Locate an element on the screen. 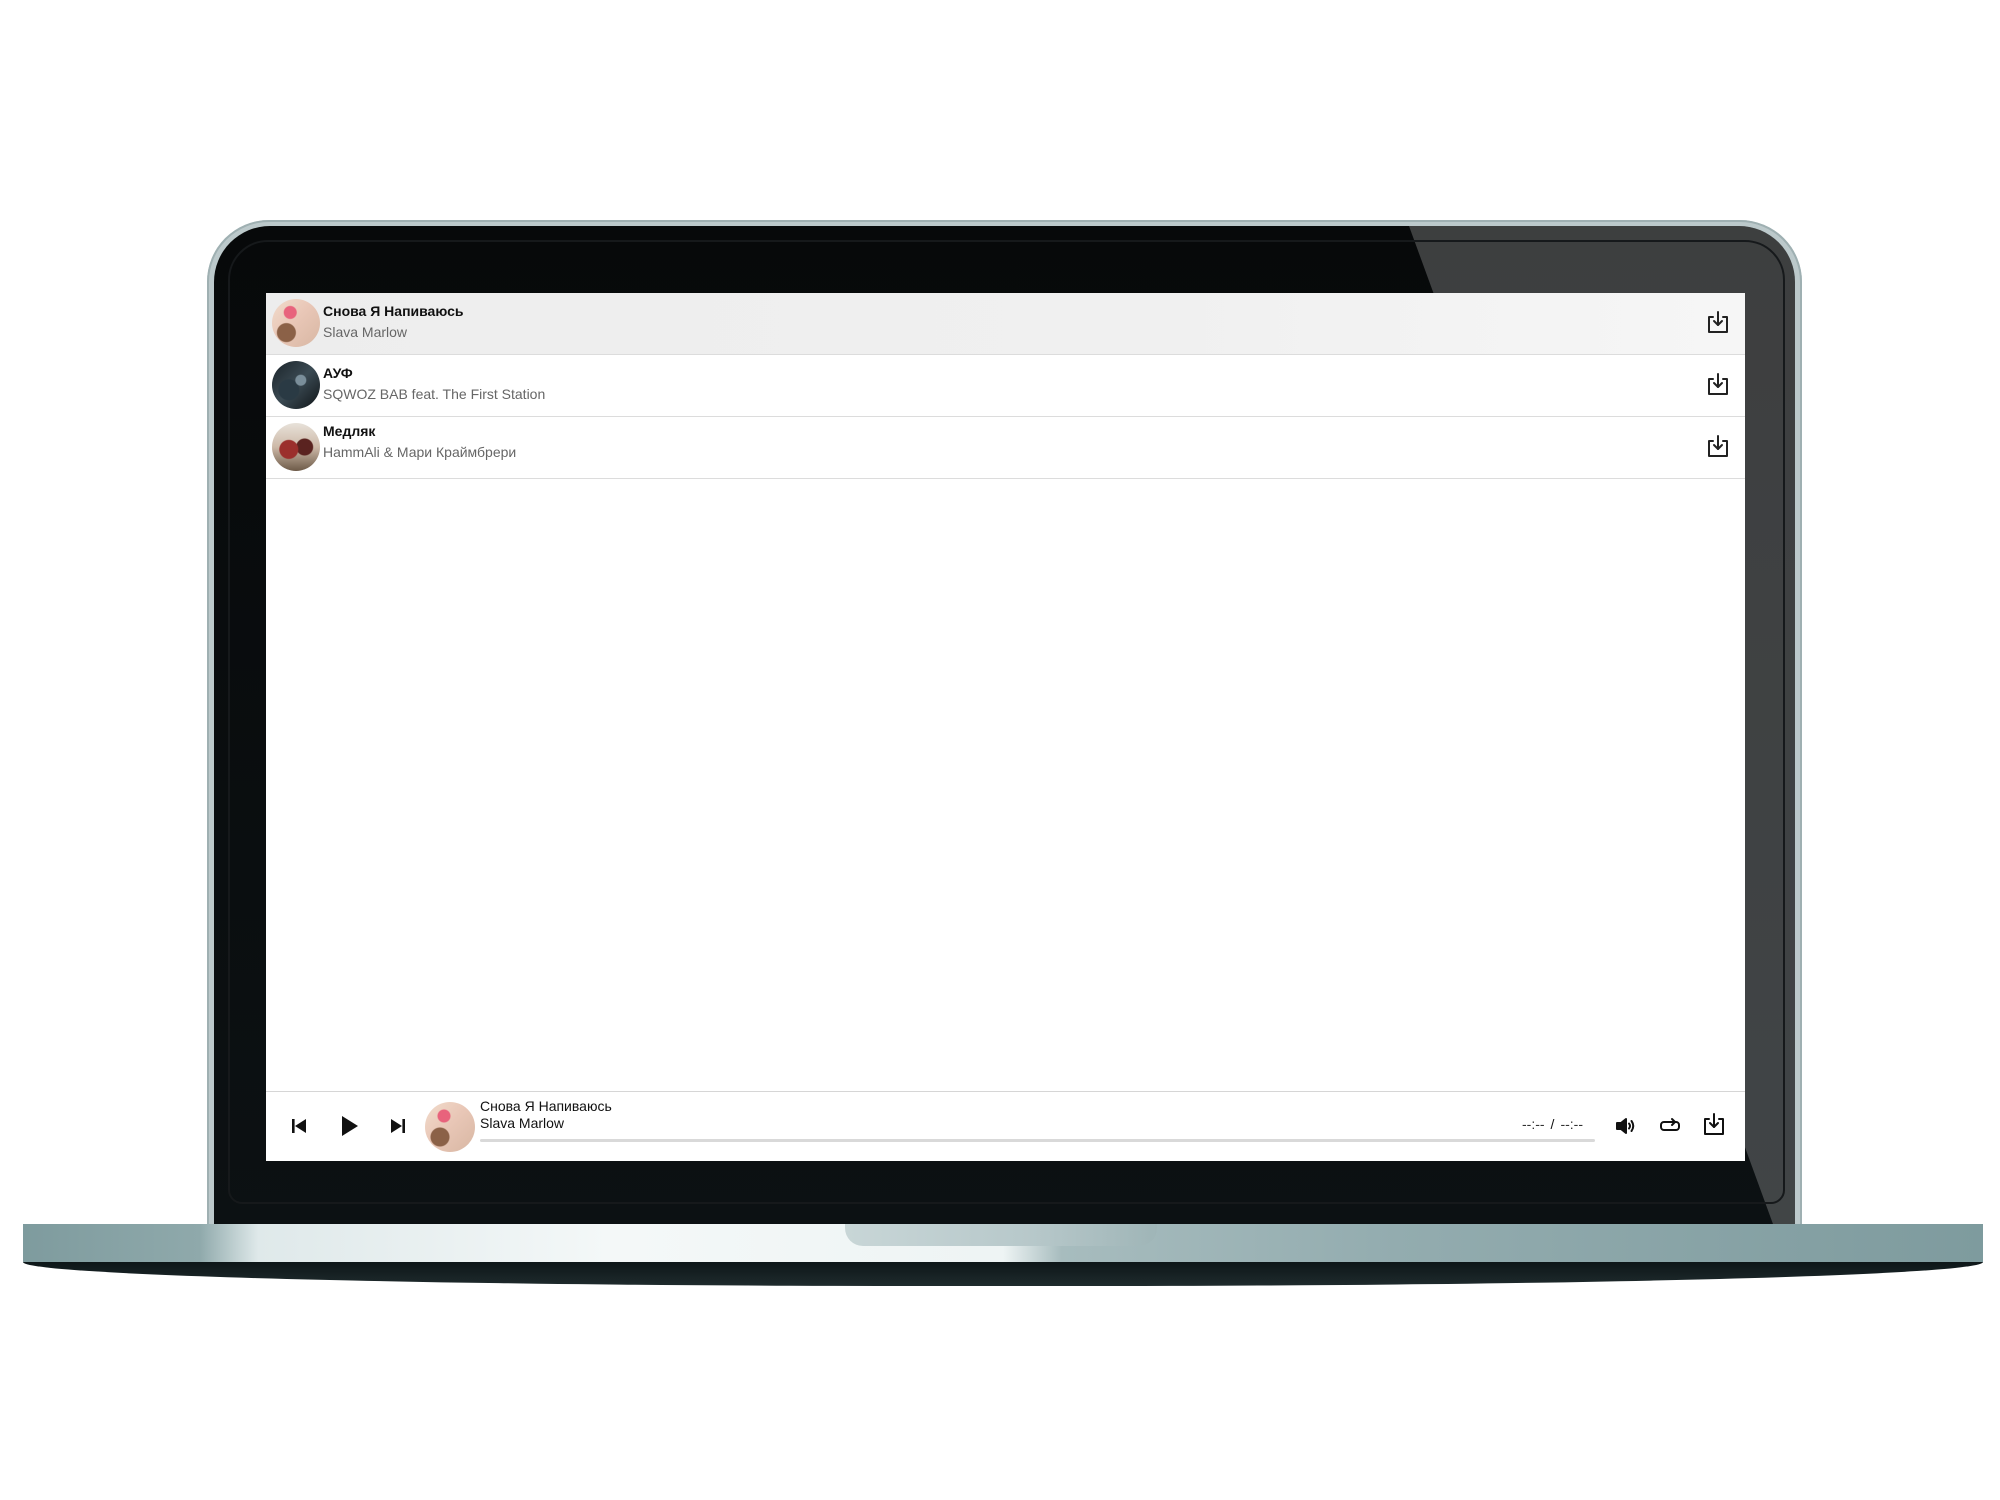 This screenshot has width=2000, height=1500. repeat-icon is located at coordinates (1670, 1126).